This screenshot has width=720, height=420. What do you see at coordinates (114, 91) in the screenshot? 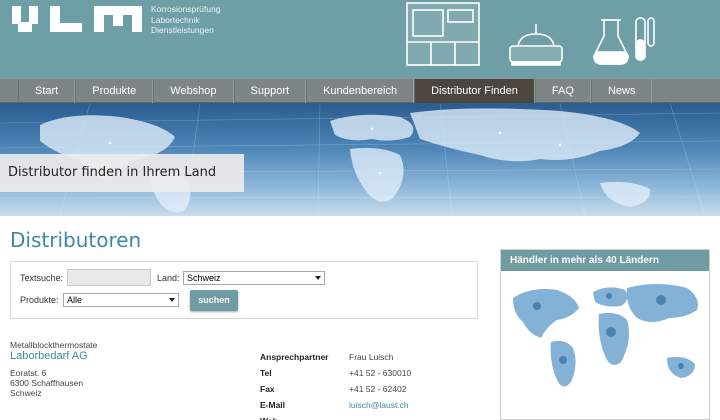
I see `nav-item-produkte: Produkte` at bounding box center [114, 91].